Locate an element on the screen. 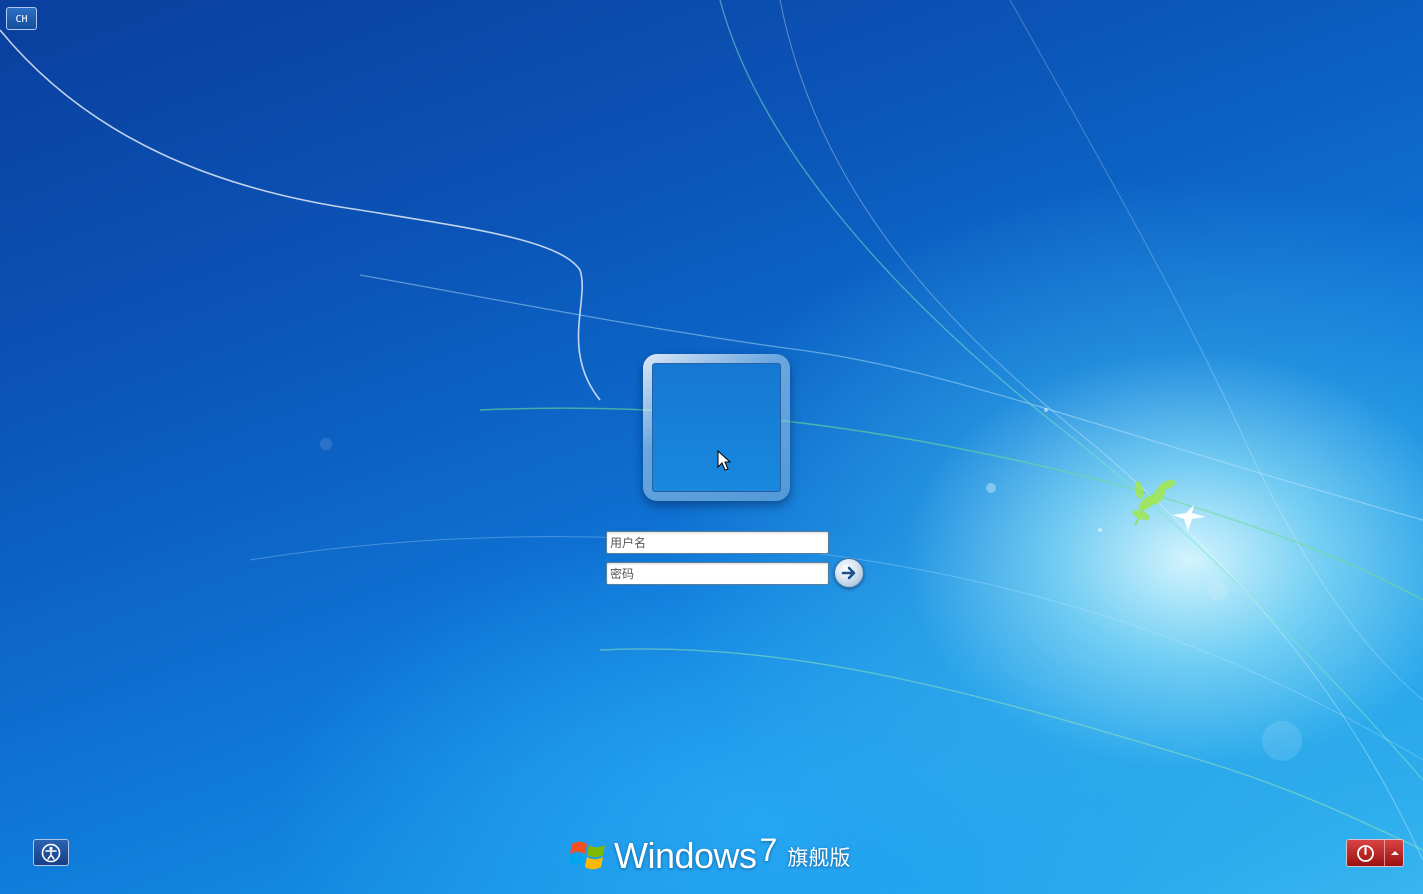 This screenshot has height=894, width=1423. power-icon is located at coordinates (1365, 853).